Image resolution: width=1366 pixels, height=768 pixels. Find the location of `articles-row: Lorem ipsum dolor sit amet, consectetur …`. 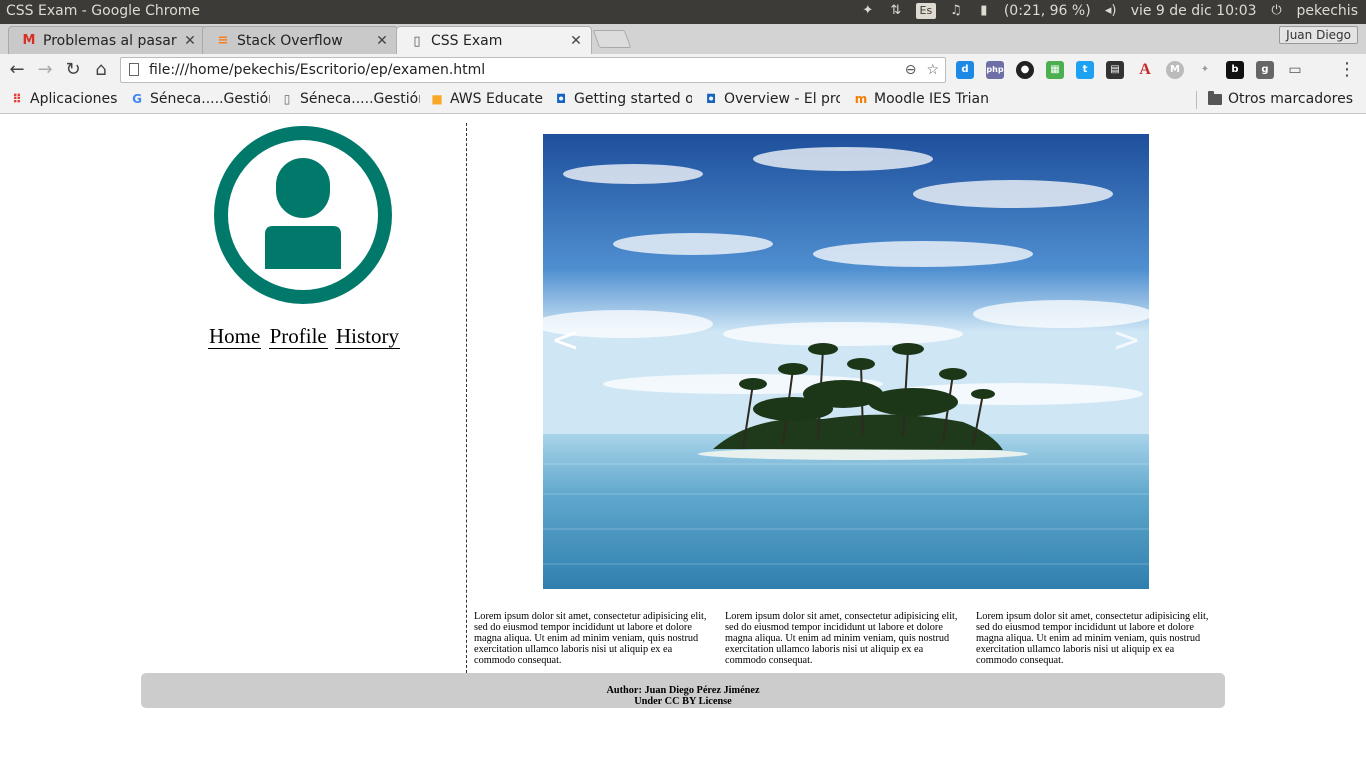

articles-row: Lorem ipsum dolor sit amet, consectetur … is located at coordinates (849, 638).